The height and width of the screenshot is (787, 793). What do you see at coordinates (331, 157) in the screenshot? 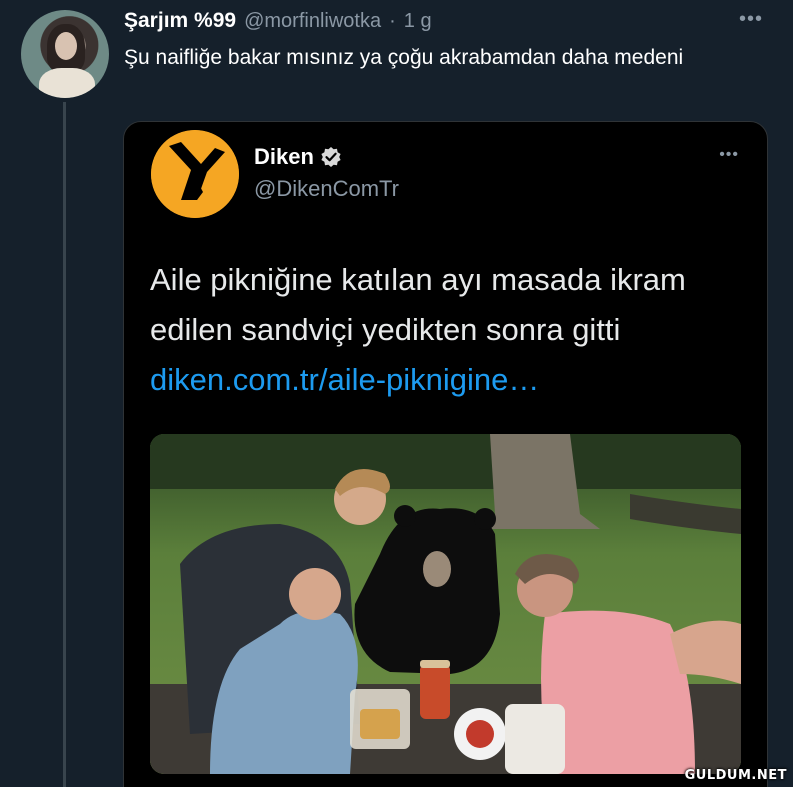
I see `verified-badge-icon` at bounding box center [331, 157].